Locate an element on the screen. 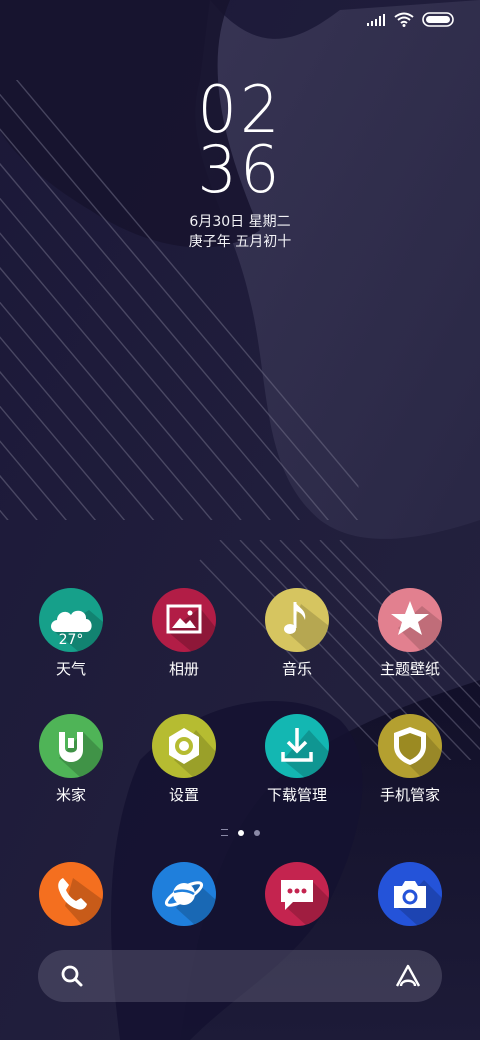 The image size is (480, 1040). clock-minutes: 36 is located at coordinates (240, 169).